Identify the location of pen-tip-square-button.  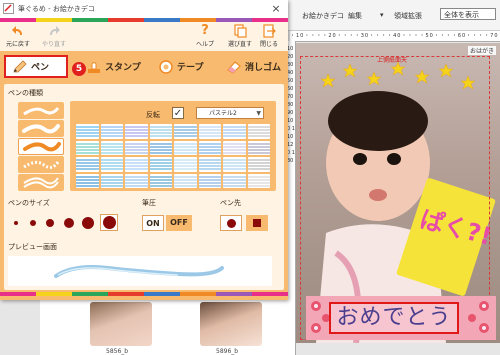
(257, 223).